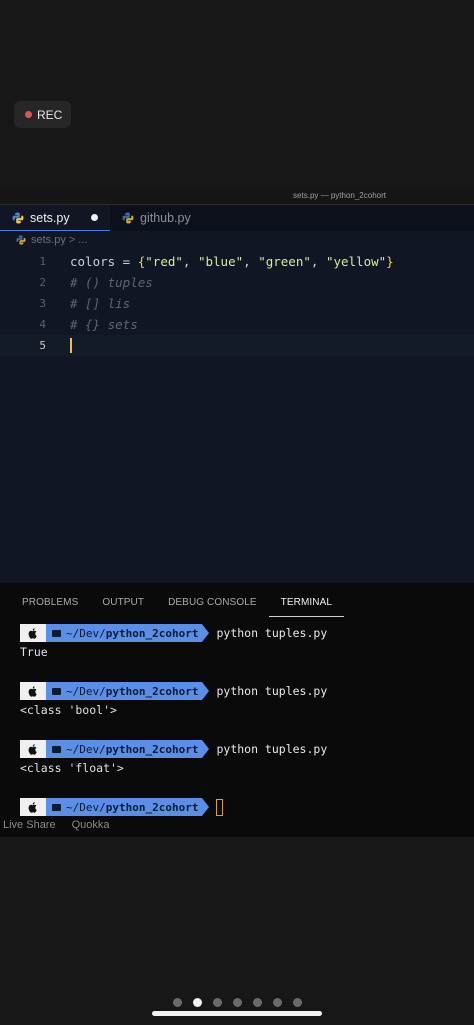 The width and height of the screenshot is (474, 1025). Describe the element at coordinates (50, 217) in the screenshot. I see `tab-label: sets.py` at that location.